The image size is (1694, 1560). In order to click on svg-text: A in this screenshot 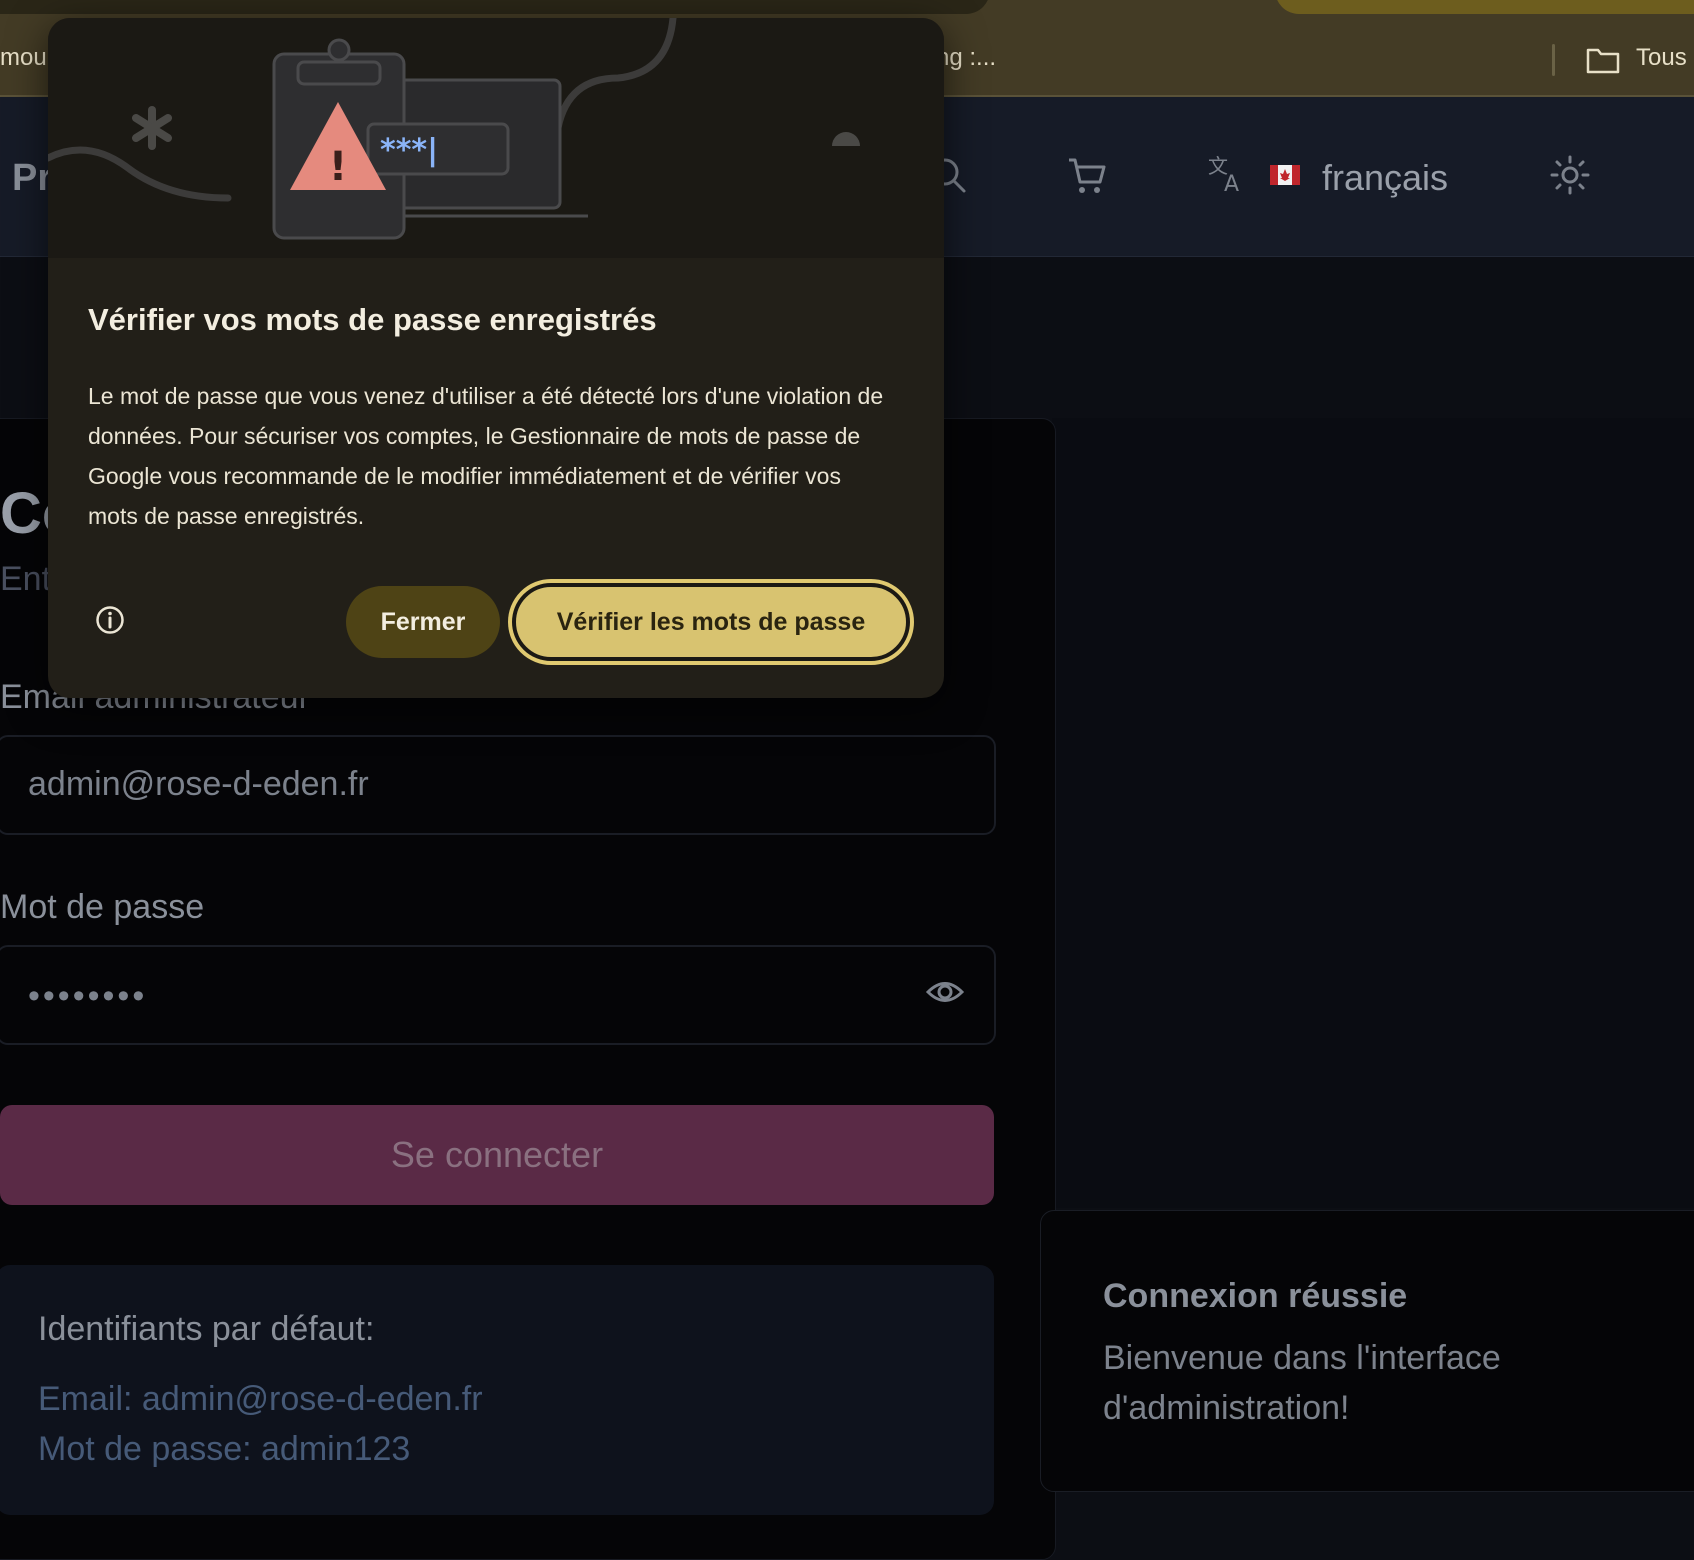, I will do `click(1231, 183)`.